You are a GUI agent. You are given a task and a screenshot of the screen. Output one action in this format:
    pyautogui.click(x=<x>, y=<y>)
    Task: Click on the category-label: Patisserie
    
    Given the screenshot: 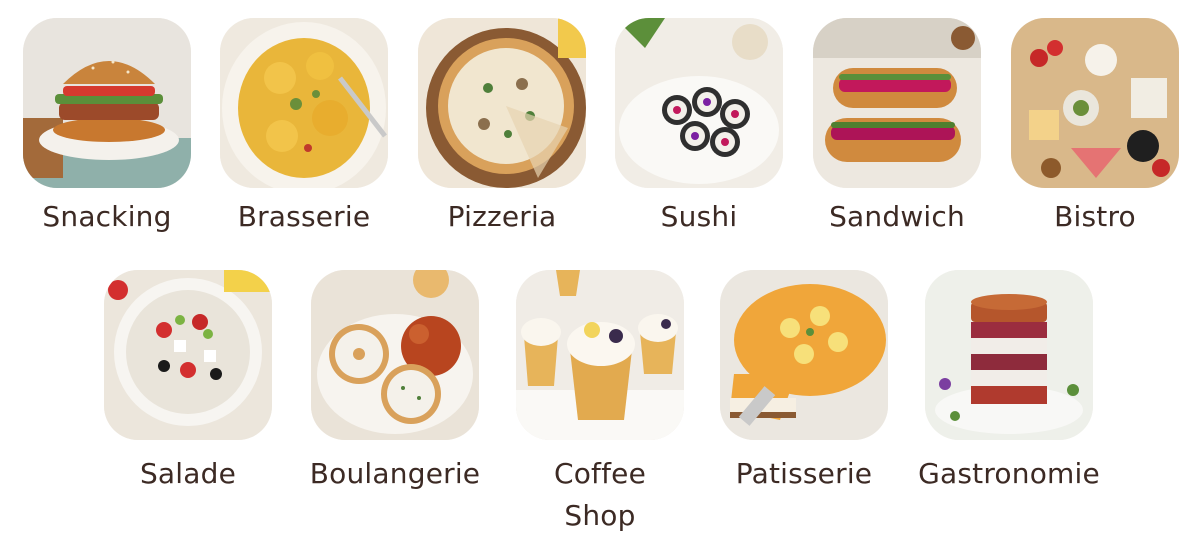 What is the action you would take?
    pyautogui.click(x=804, y=473)
    